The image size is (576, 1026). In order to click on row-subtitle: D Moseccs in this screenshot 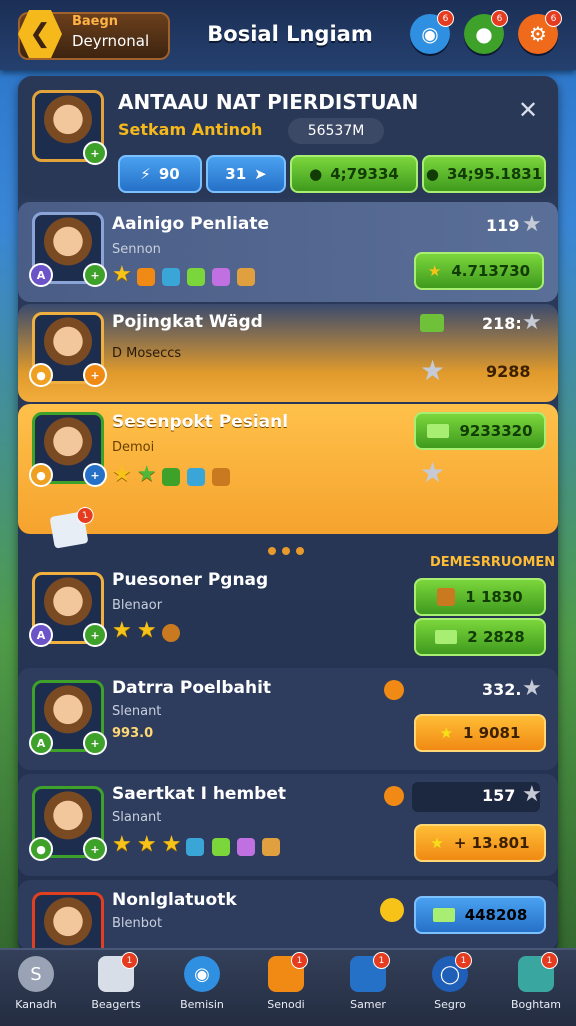, I will do `click(147, 353)`.